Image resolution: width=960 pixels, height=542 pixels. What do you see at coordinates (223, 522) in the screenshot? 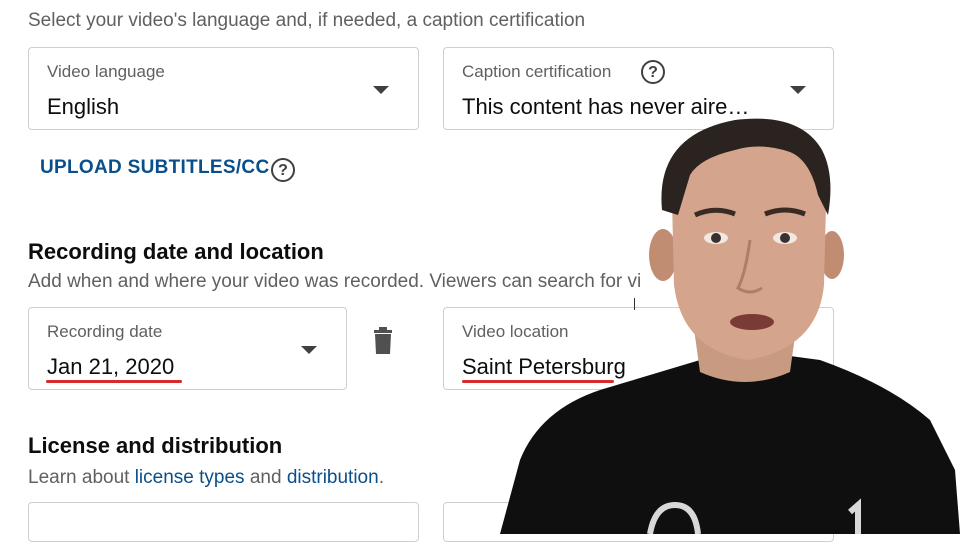
I see `license-select` at bounding box center [223, 522].